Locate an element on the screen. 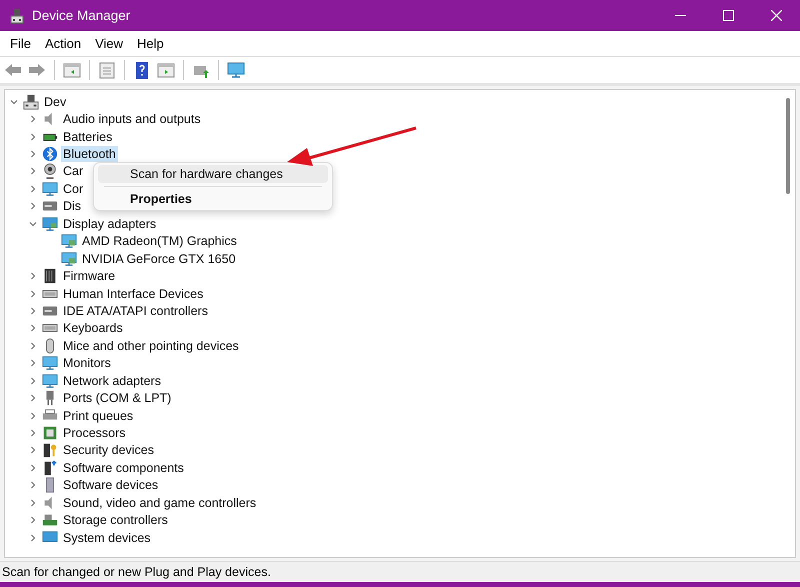 Image resolution: width=800 pixels, height=587 pixels. menu-item: Help is located at coordinates (150, 43).